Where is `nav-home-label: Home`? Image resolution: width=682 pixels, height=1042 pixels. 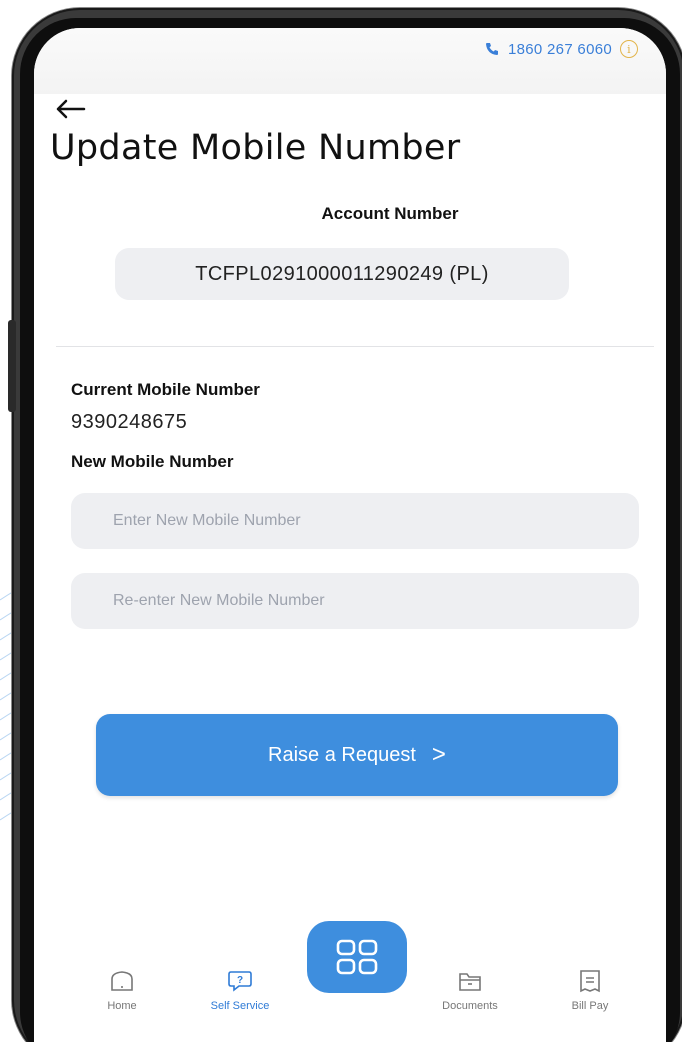
nav-home-label: Home is located at coordinates (122, 1006).